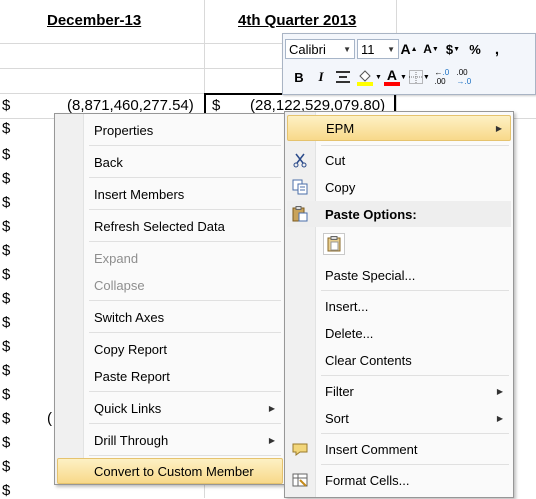  I want to click on center-align-button, so click(343, 77).